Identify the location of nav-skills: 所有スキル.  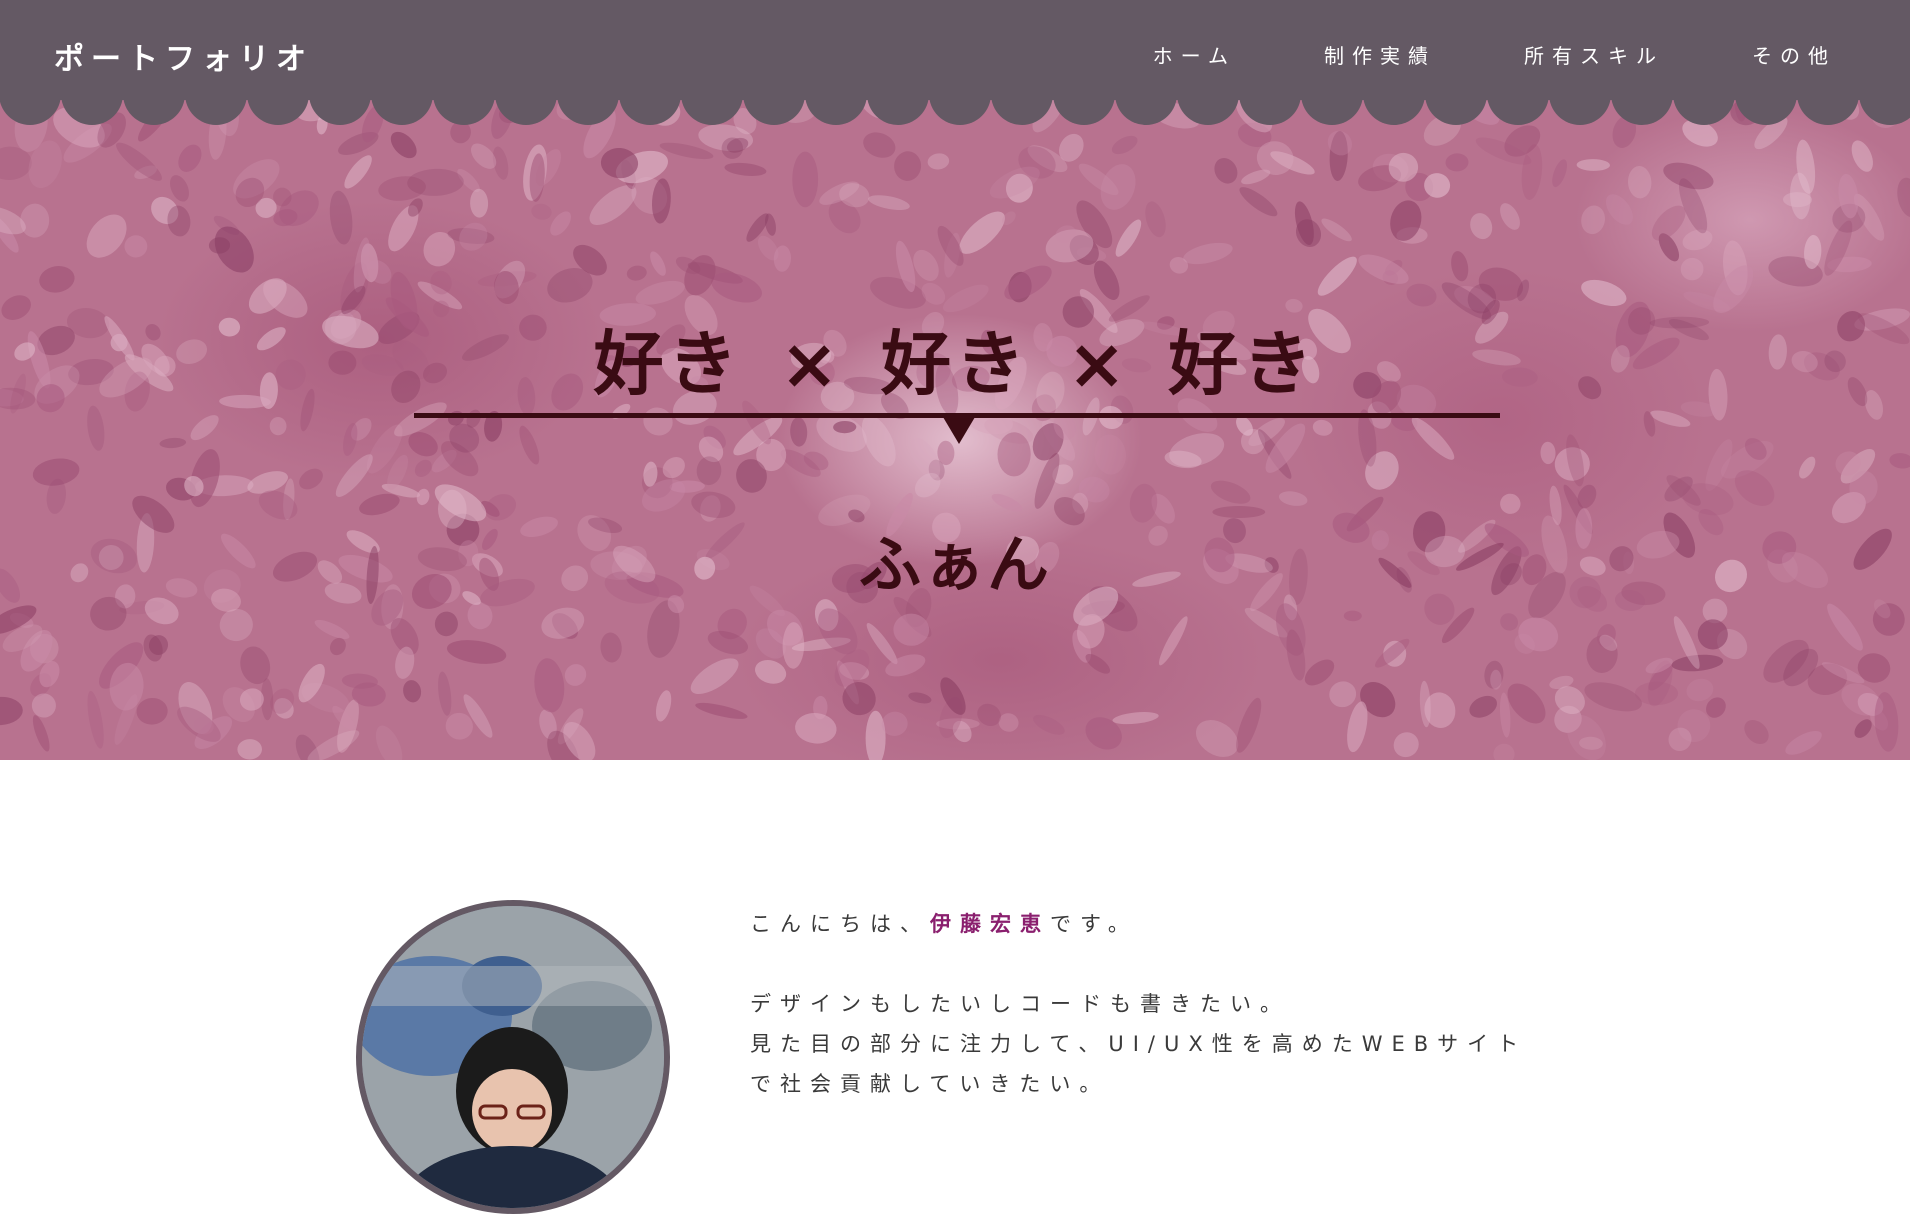
(1594, 54).